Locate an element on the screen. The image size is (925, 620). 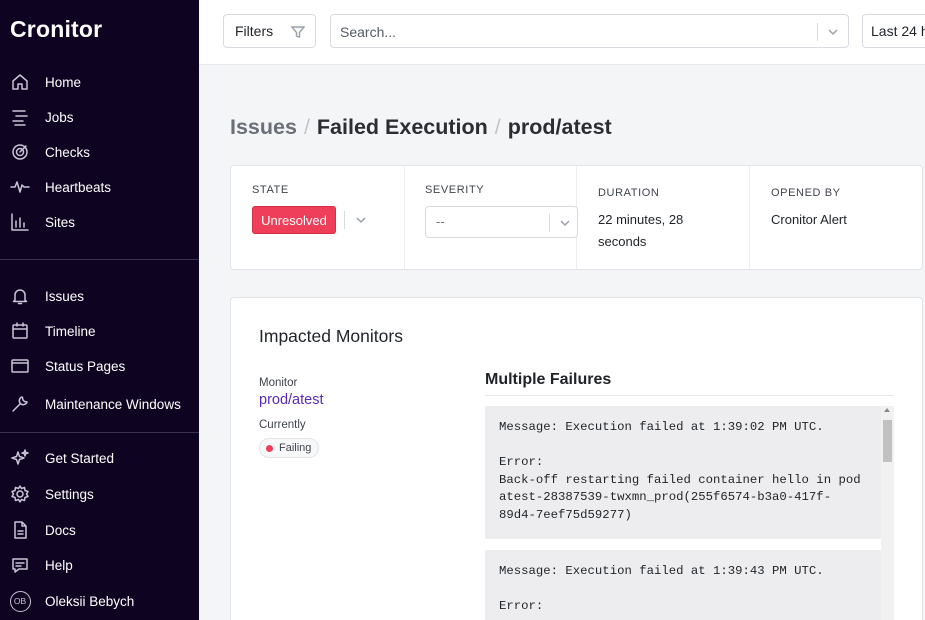
breadcrumb-monitor: prod/atest is located at coordinates (559, 127).